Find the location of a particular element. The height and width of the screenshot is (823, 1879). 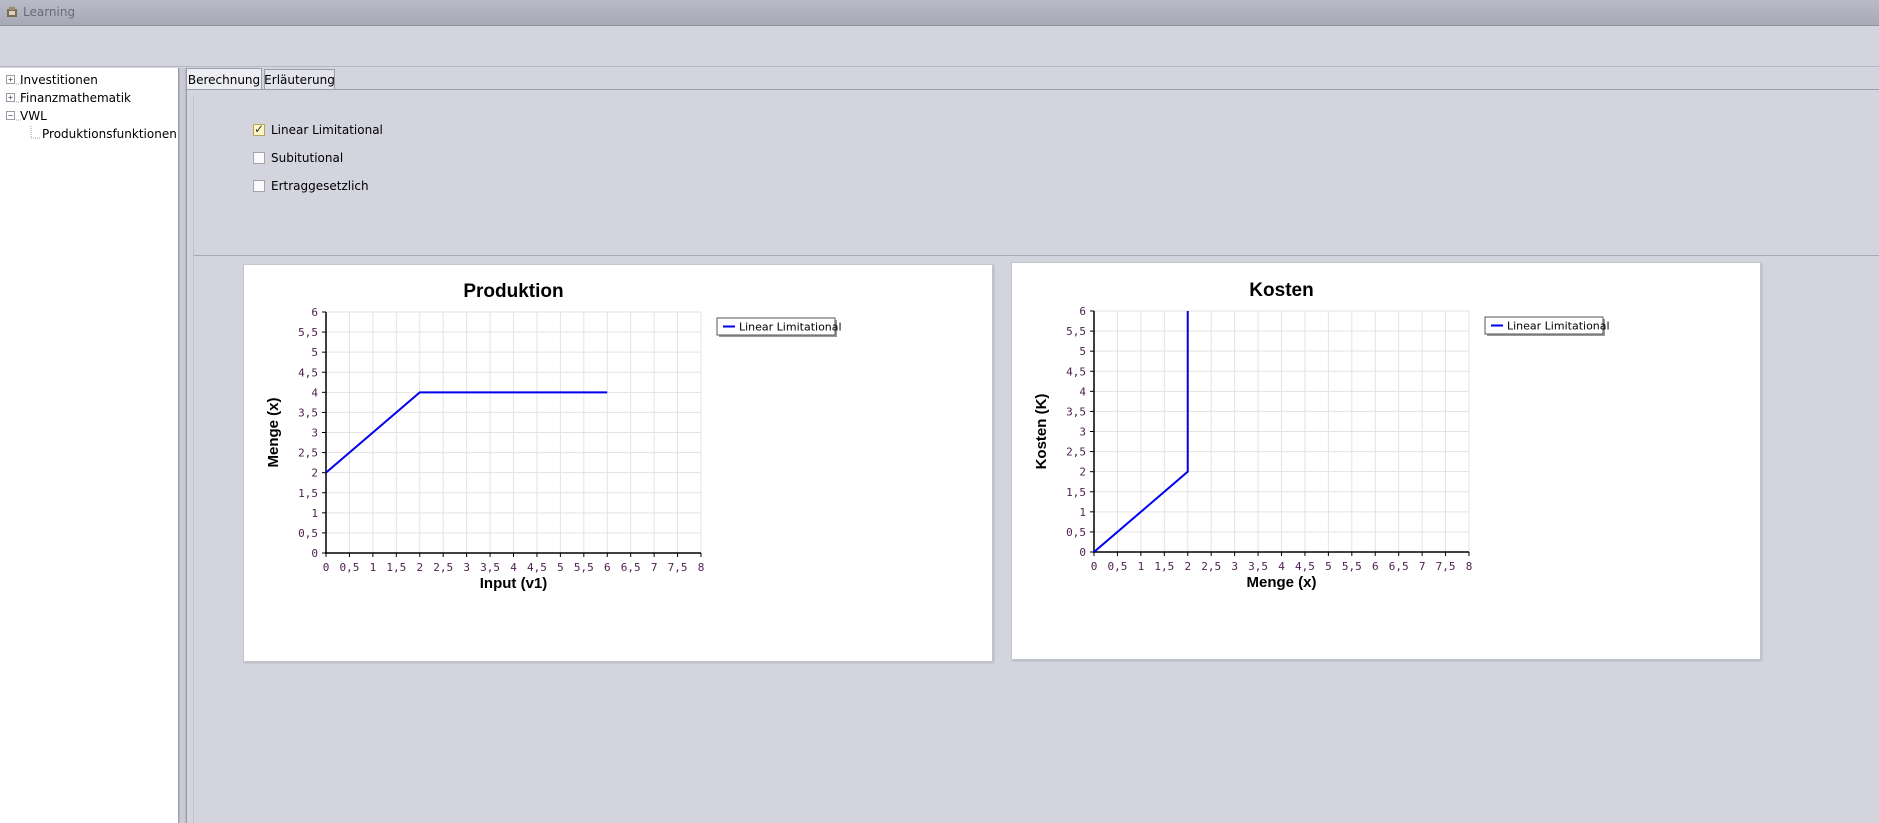

x-tick-label: 2 is located at coordinates (1187, 566).